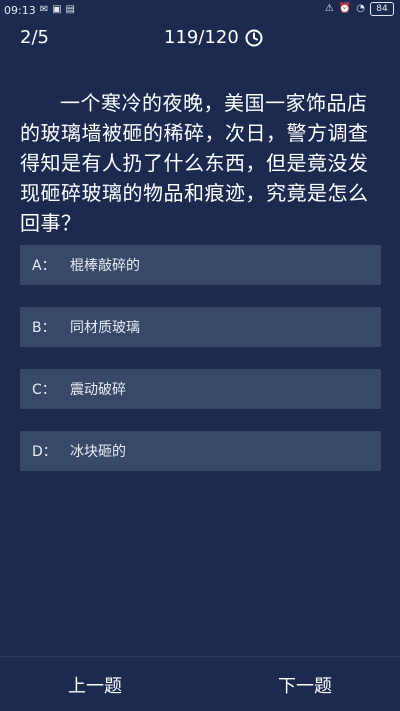  Describe the element at coordinates (44, 390) in the screenshot. I see `option-letter: C：` at that location.